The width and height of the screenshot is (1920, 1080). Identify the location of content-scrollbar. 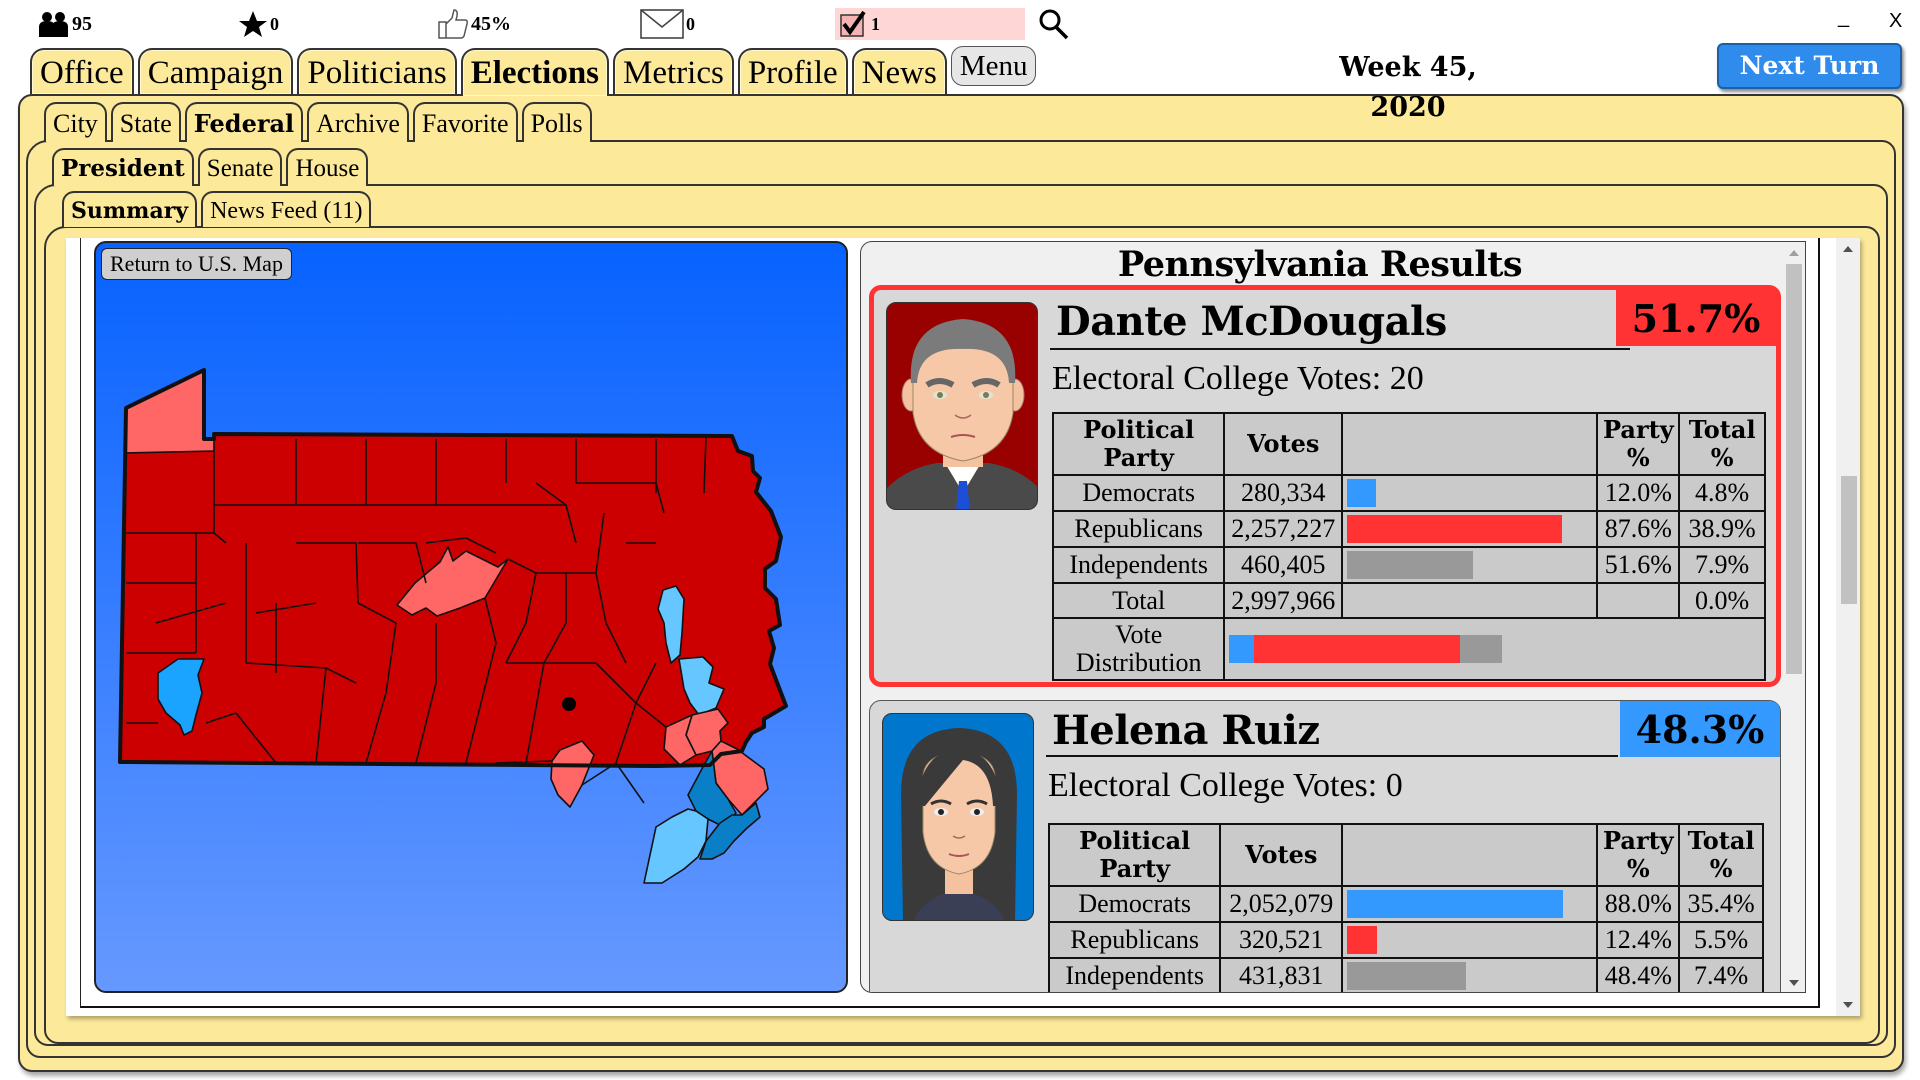
(1848, 627).